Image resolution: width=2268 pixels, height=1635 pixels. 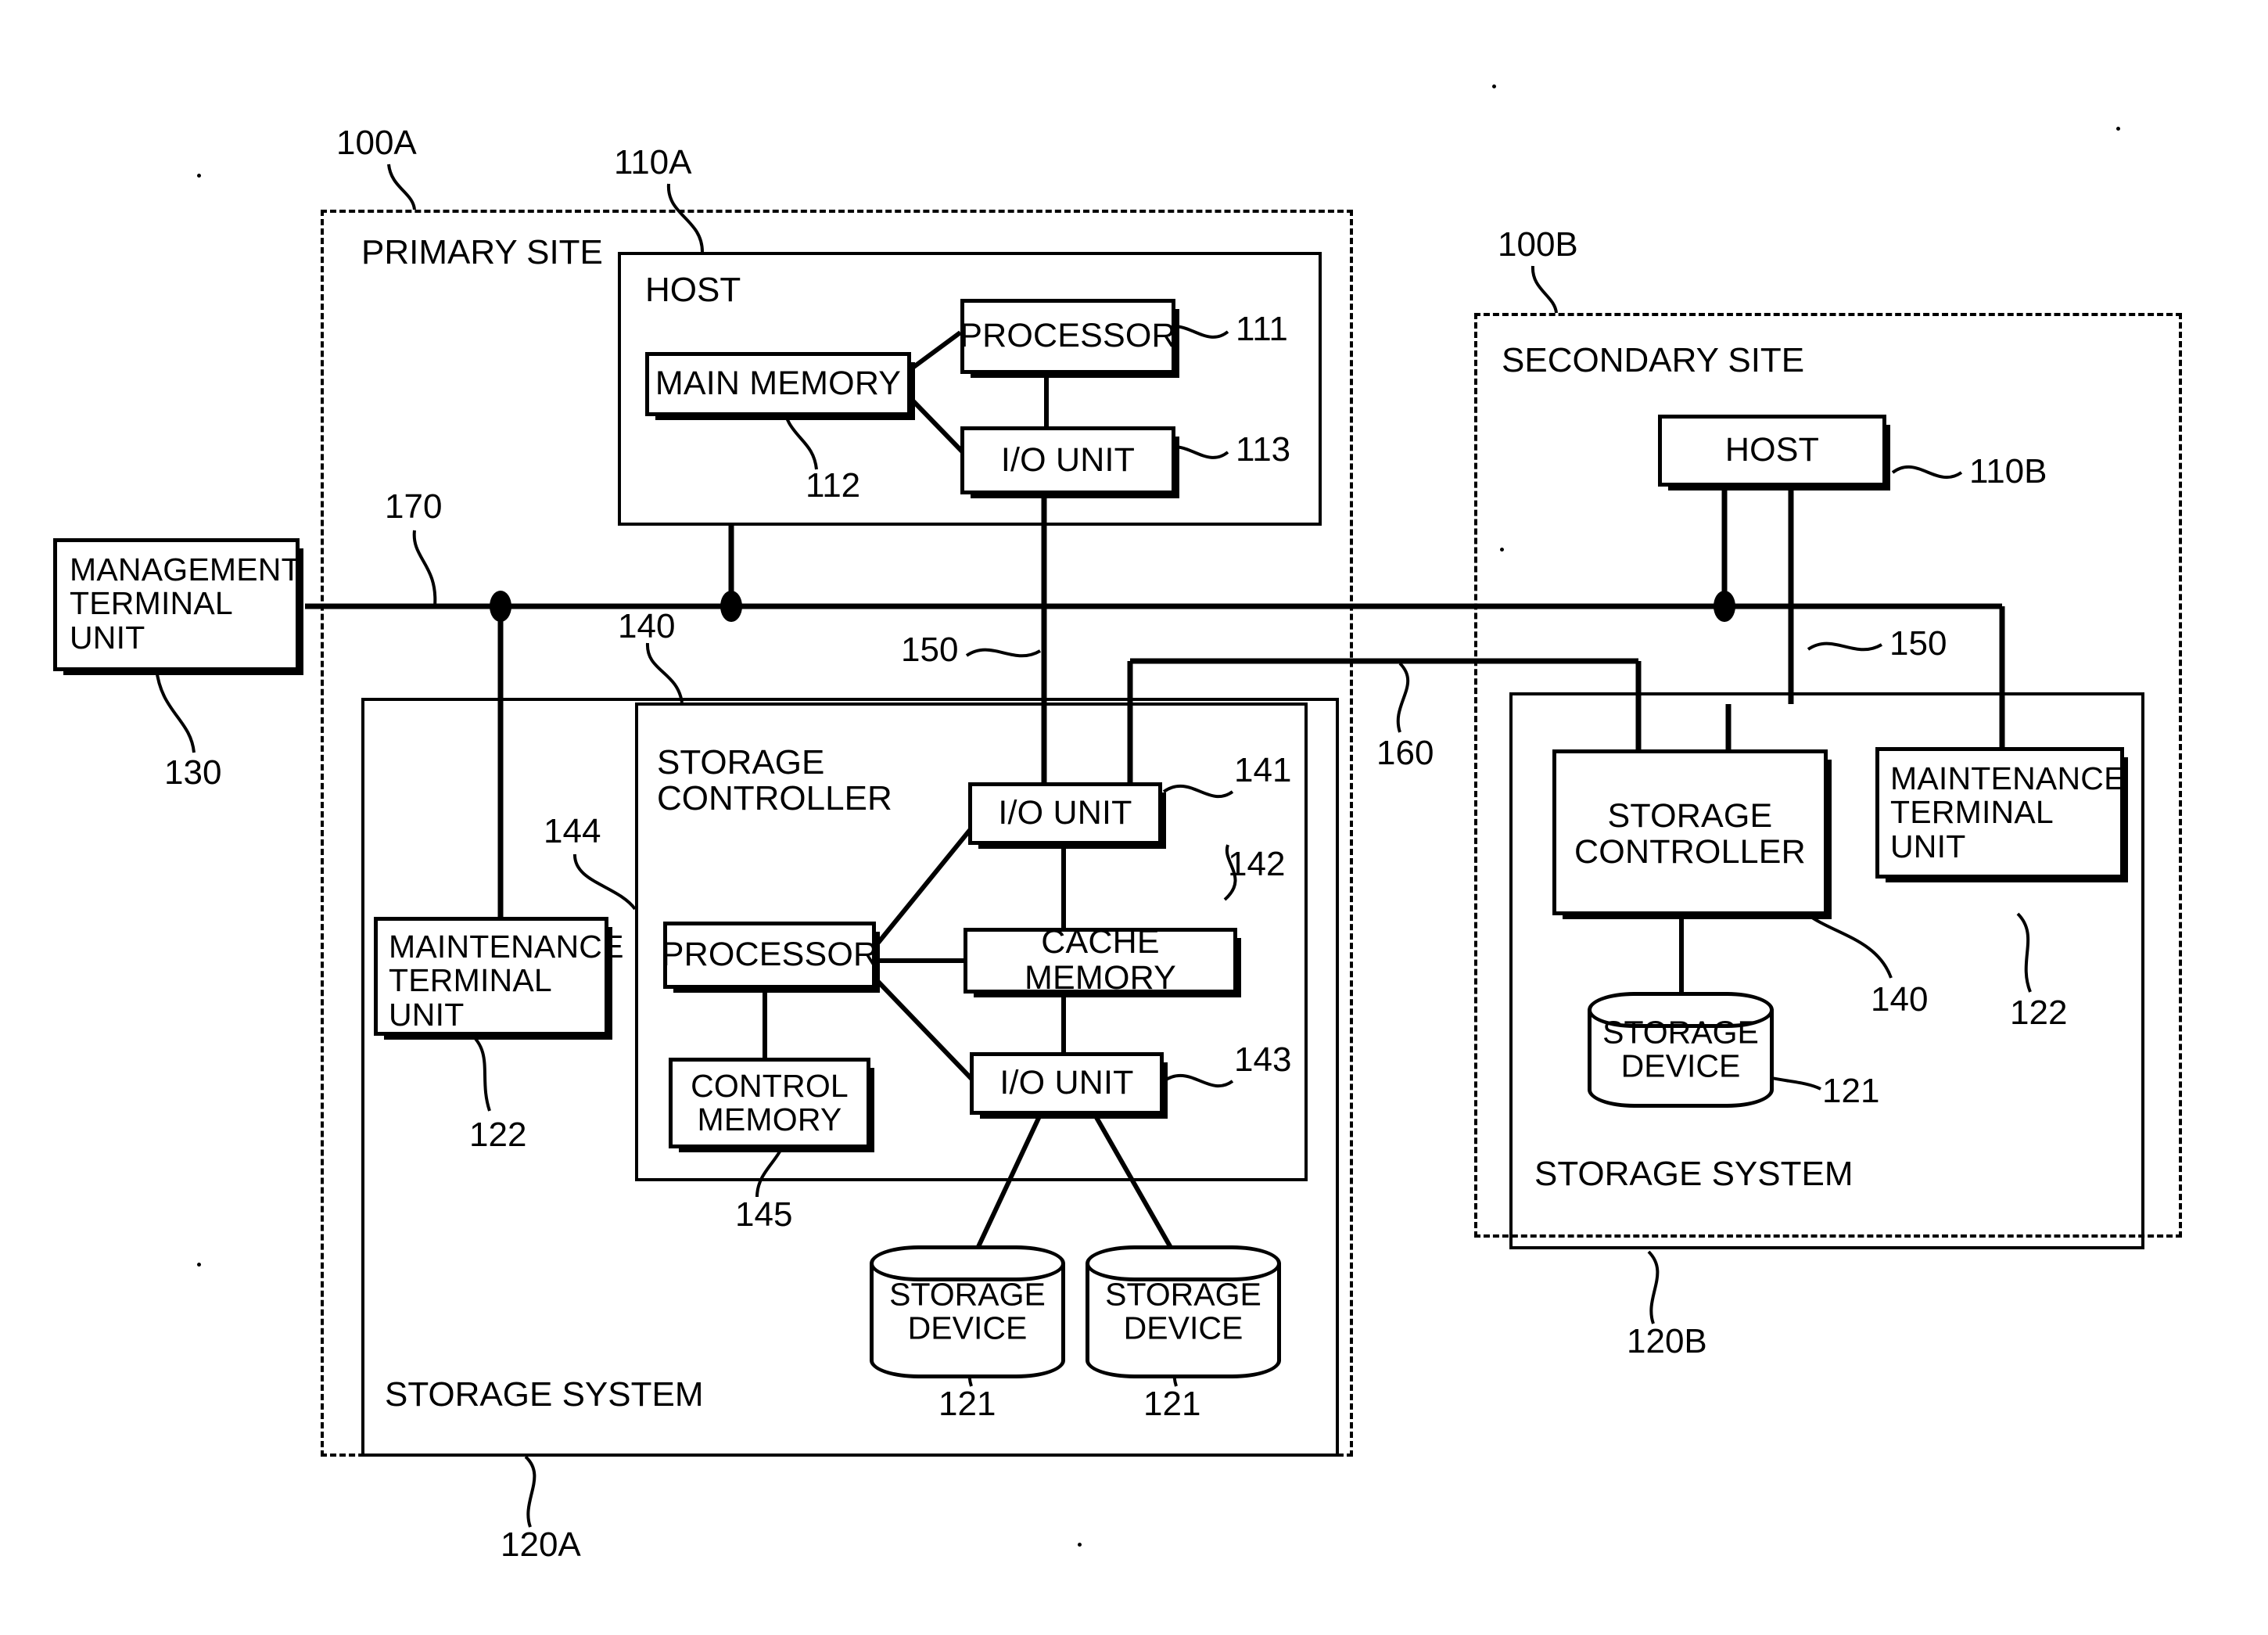 What do you see at coordinates (376, 143) in the screenshot?
I see `ref-100a: 100A` at bounding box center [376, 143].